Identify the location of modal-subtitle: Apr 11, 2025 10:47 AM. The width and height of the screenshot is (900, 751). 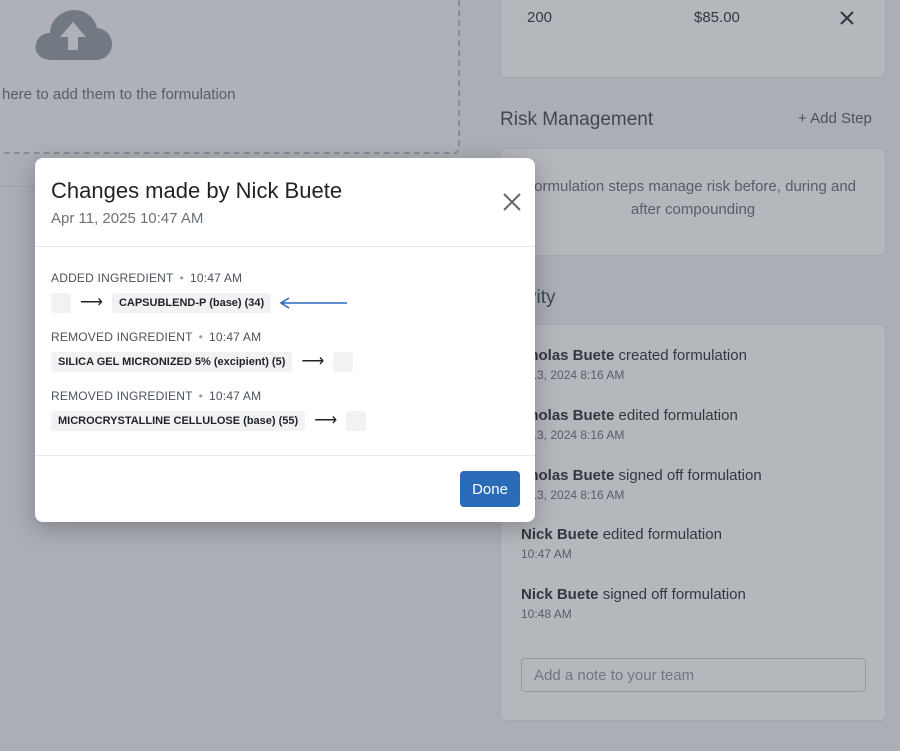
(127, 218).